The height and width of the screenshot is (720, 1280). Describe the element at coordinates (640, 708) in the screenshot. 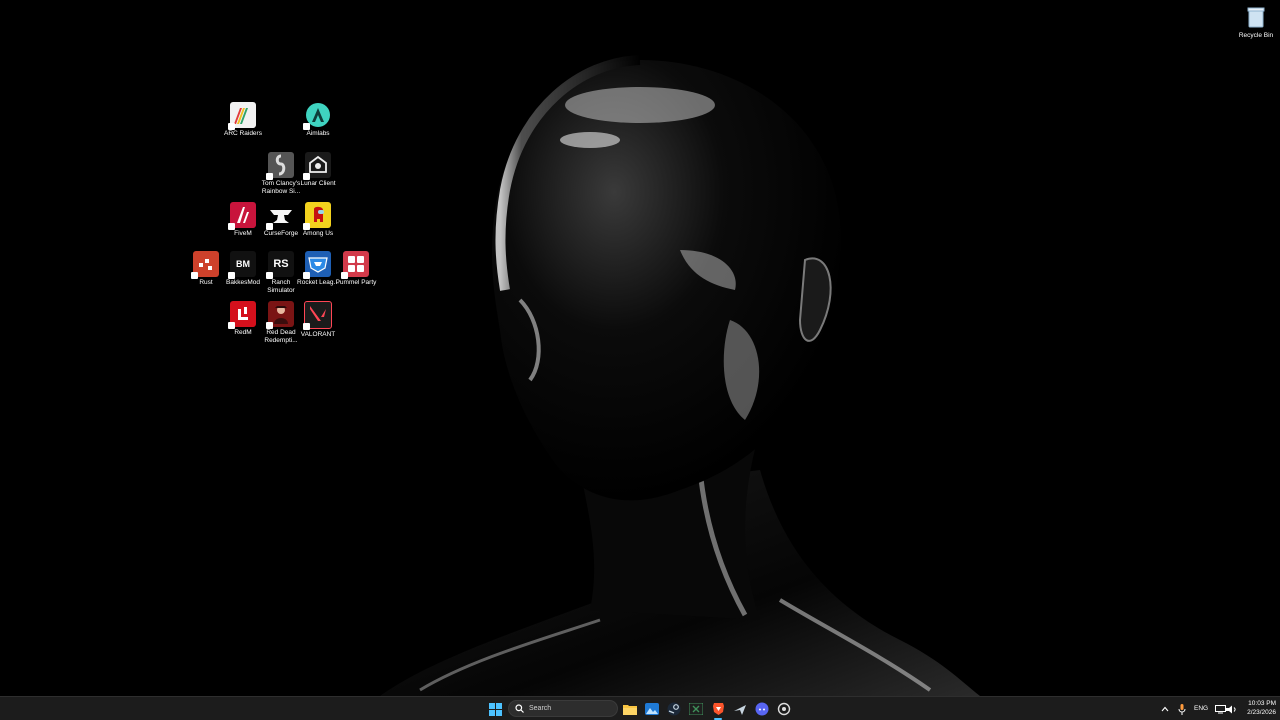

I see `taskbar: Search ENG 10:03 PM 2/23/2026` at that location.